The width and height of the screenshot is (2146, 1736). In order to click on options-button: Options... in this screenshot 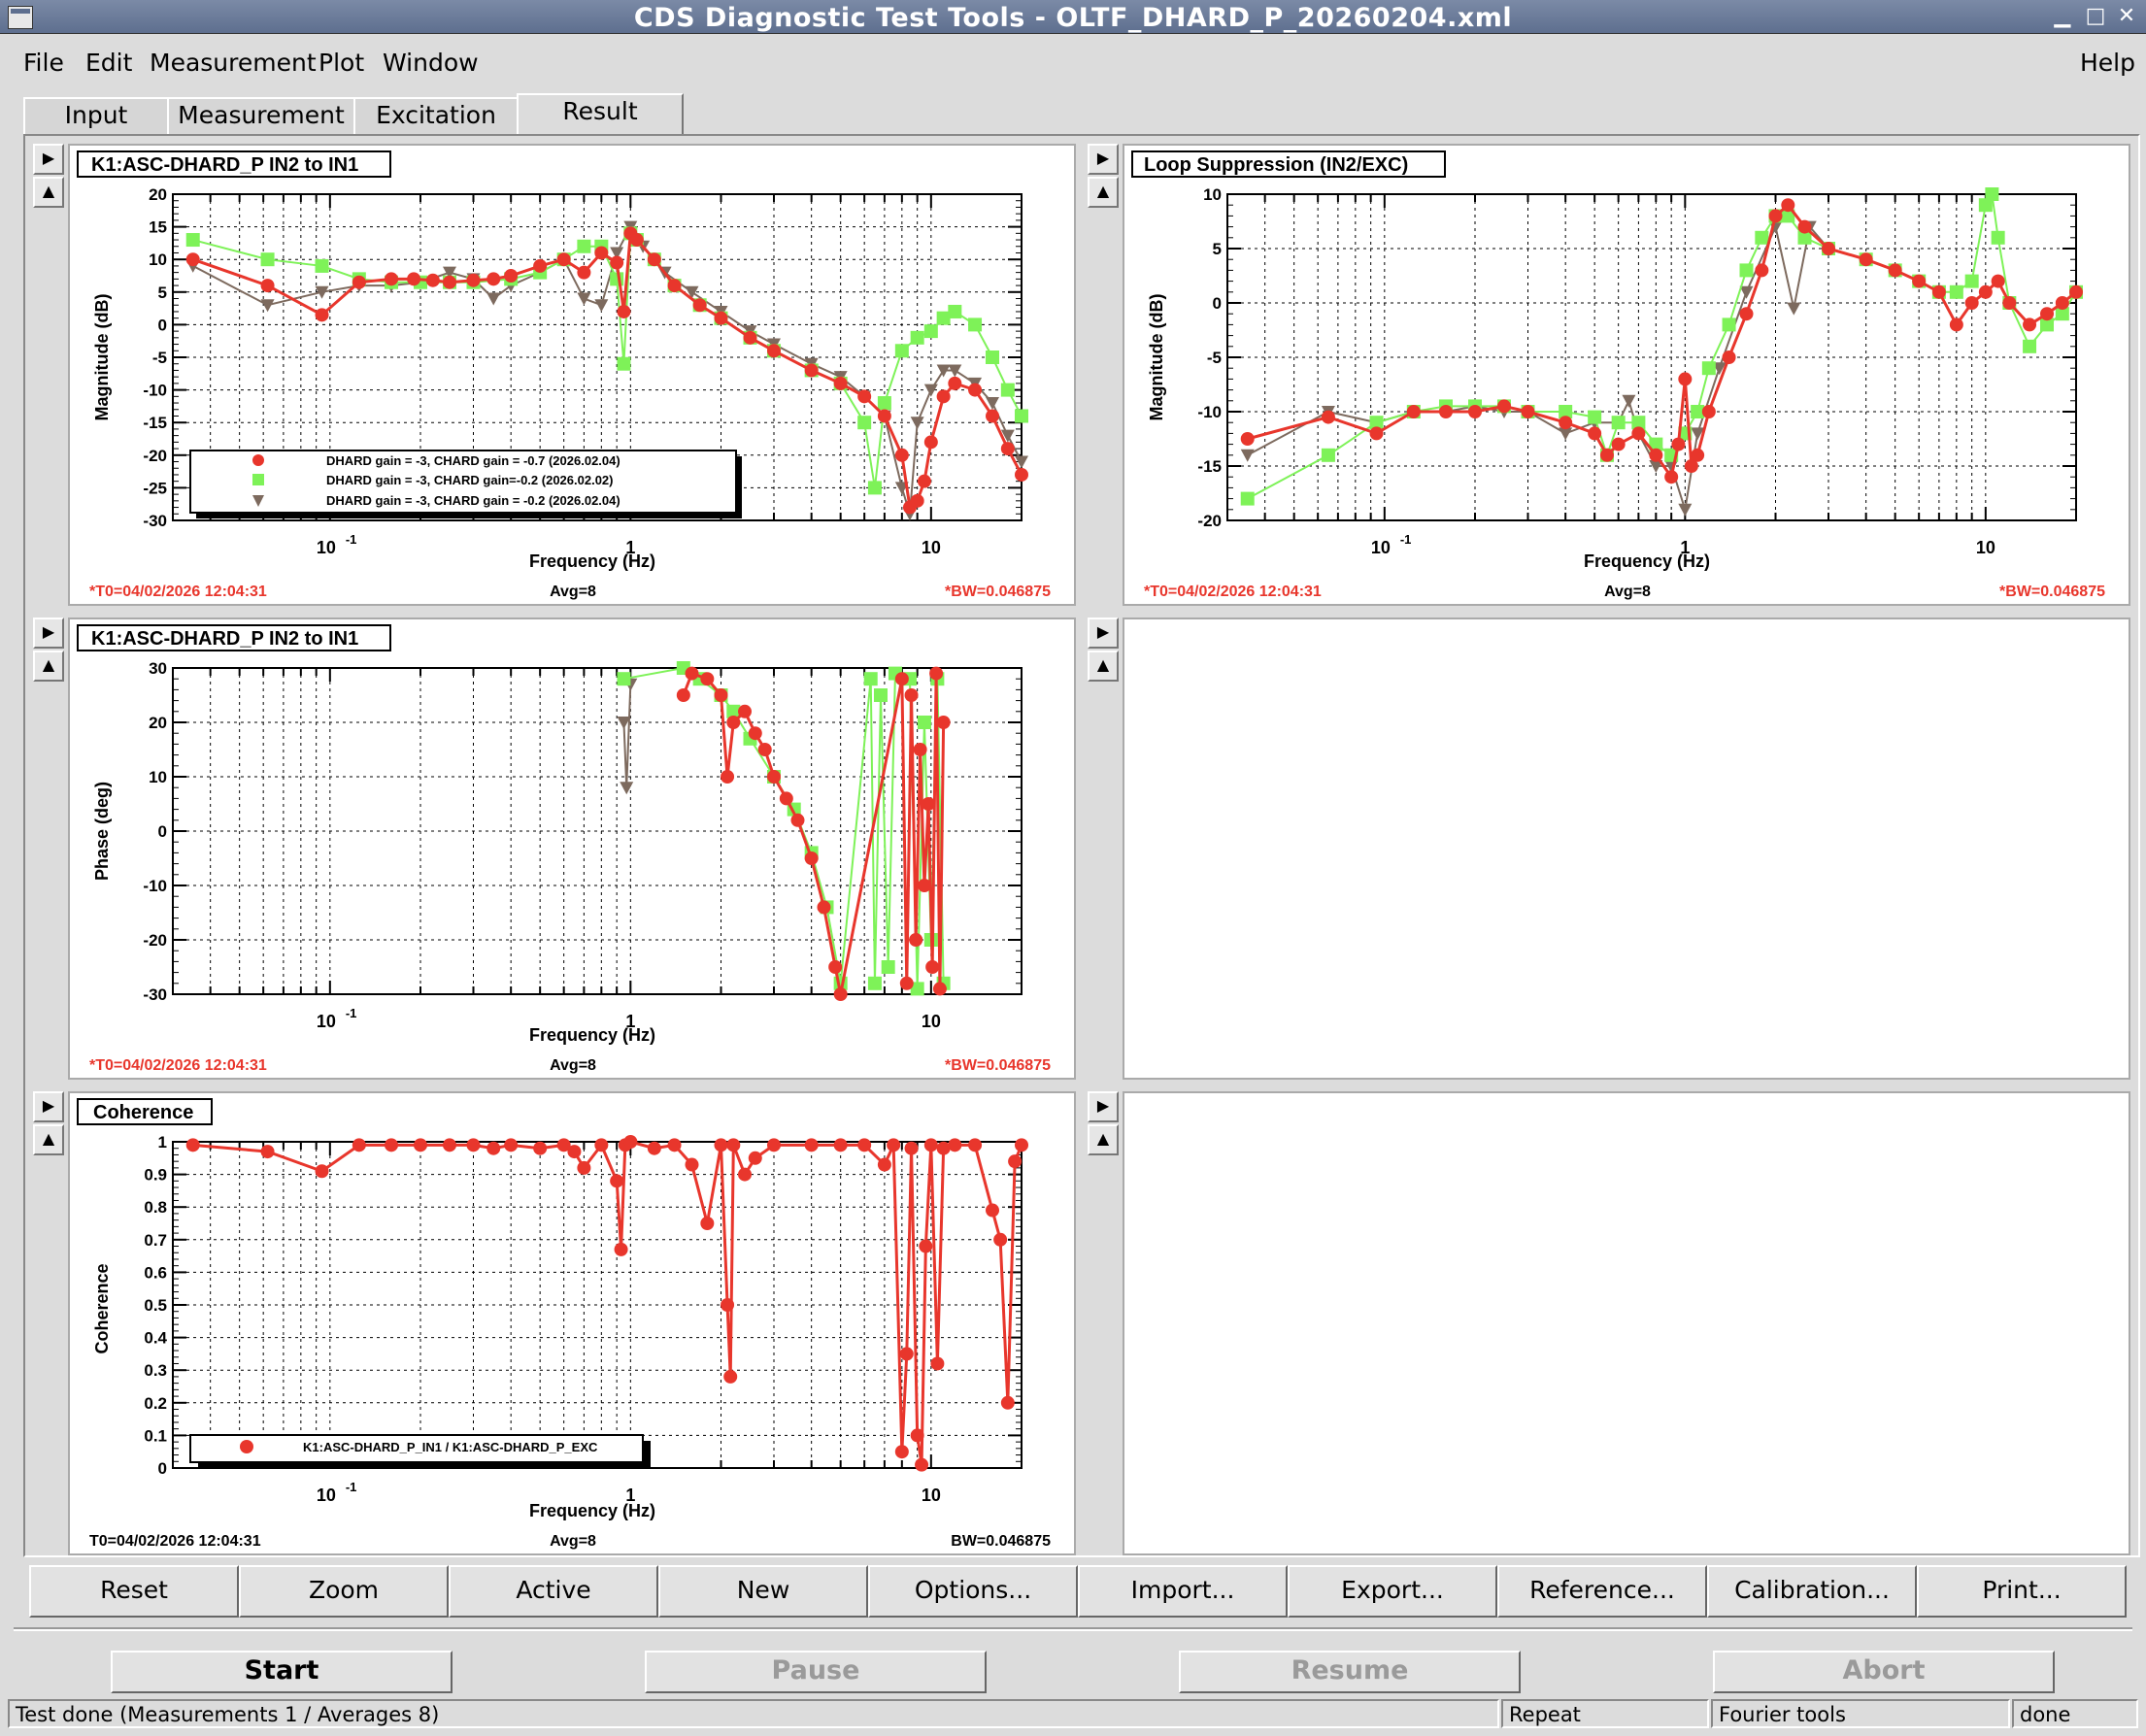, I will do `click(973, 1591)`.